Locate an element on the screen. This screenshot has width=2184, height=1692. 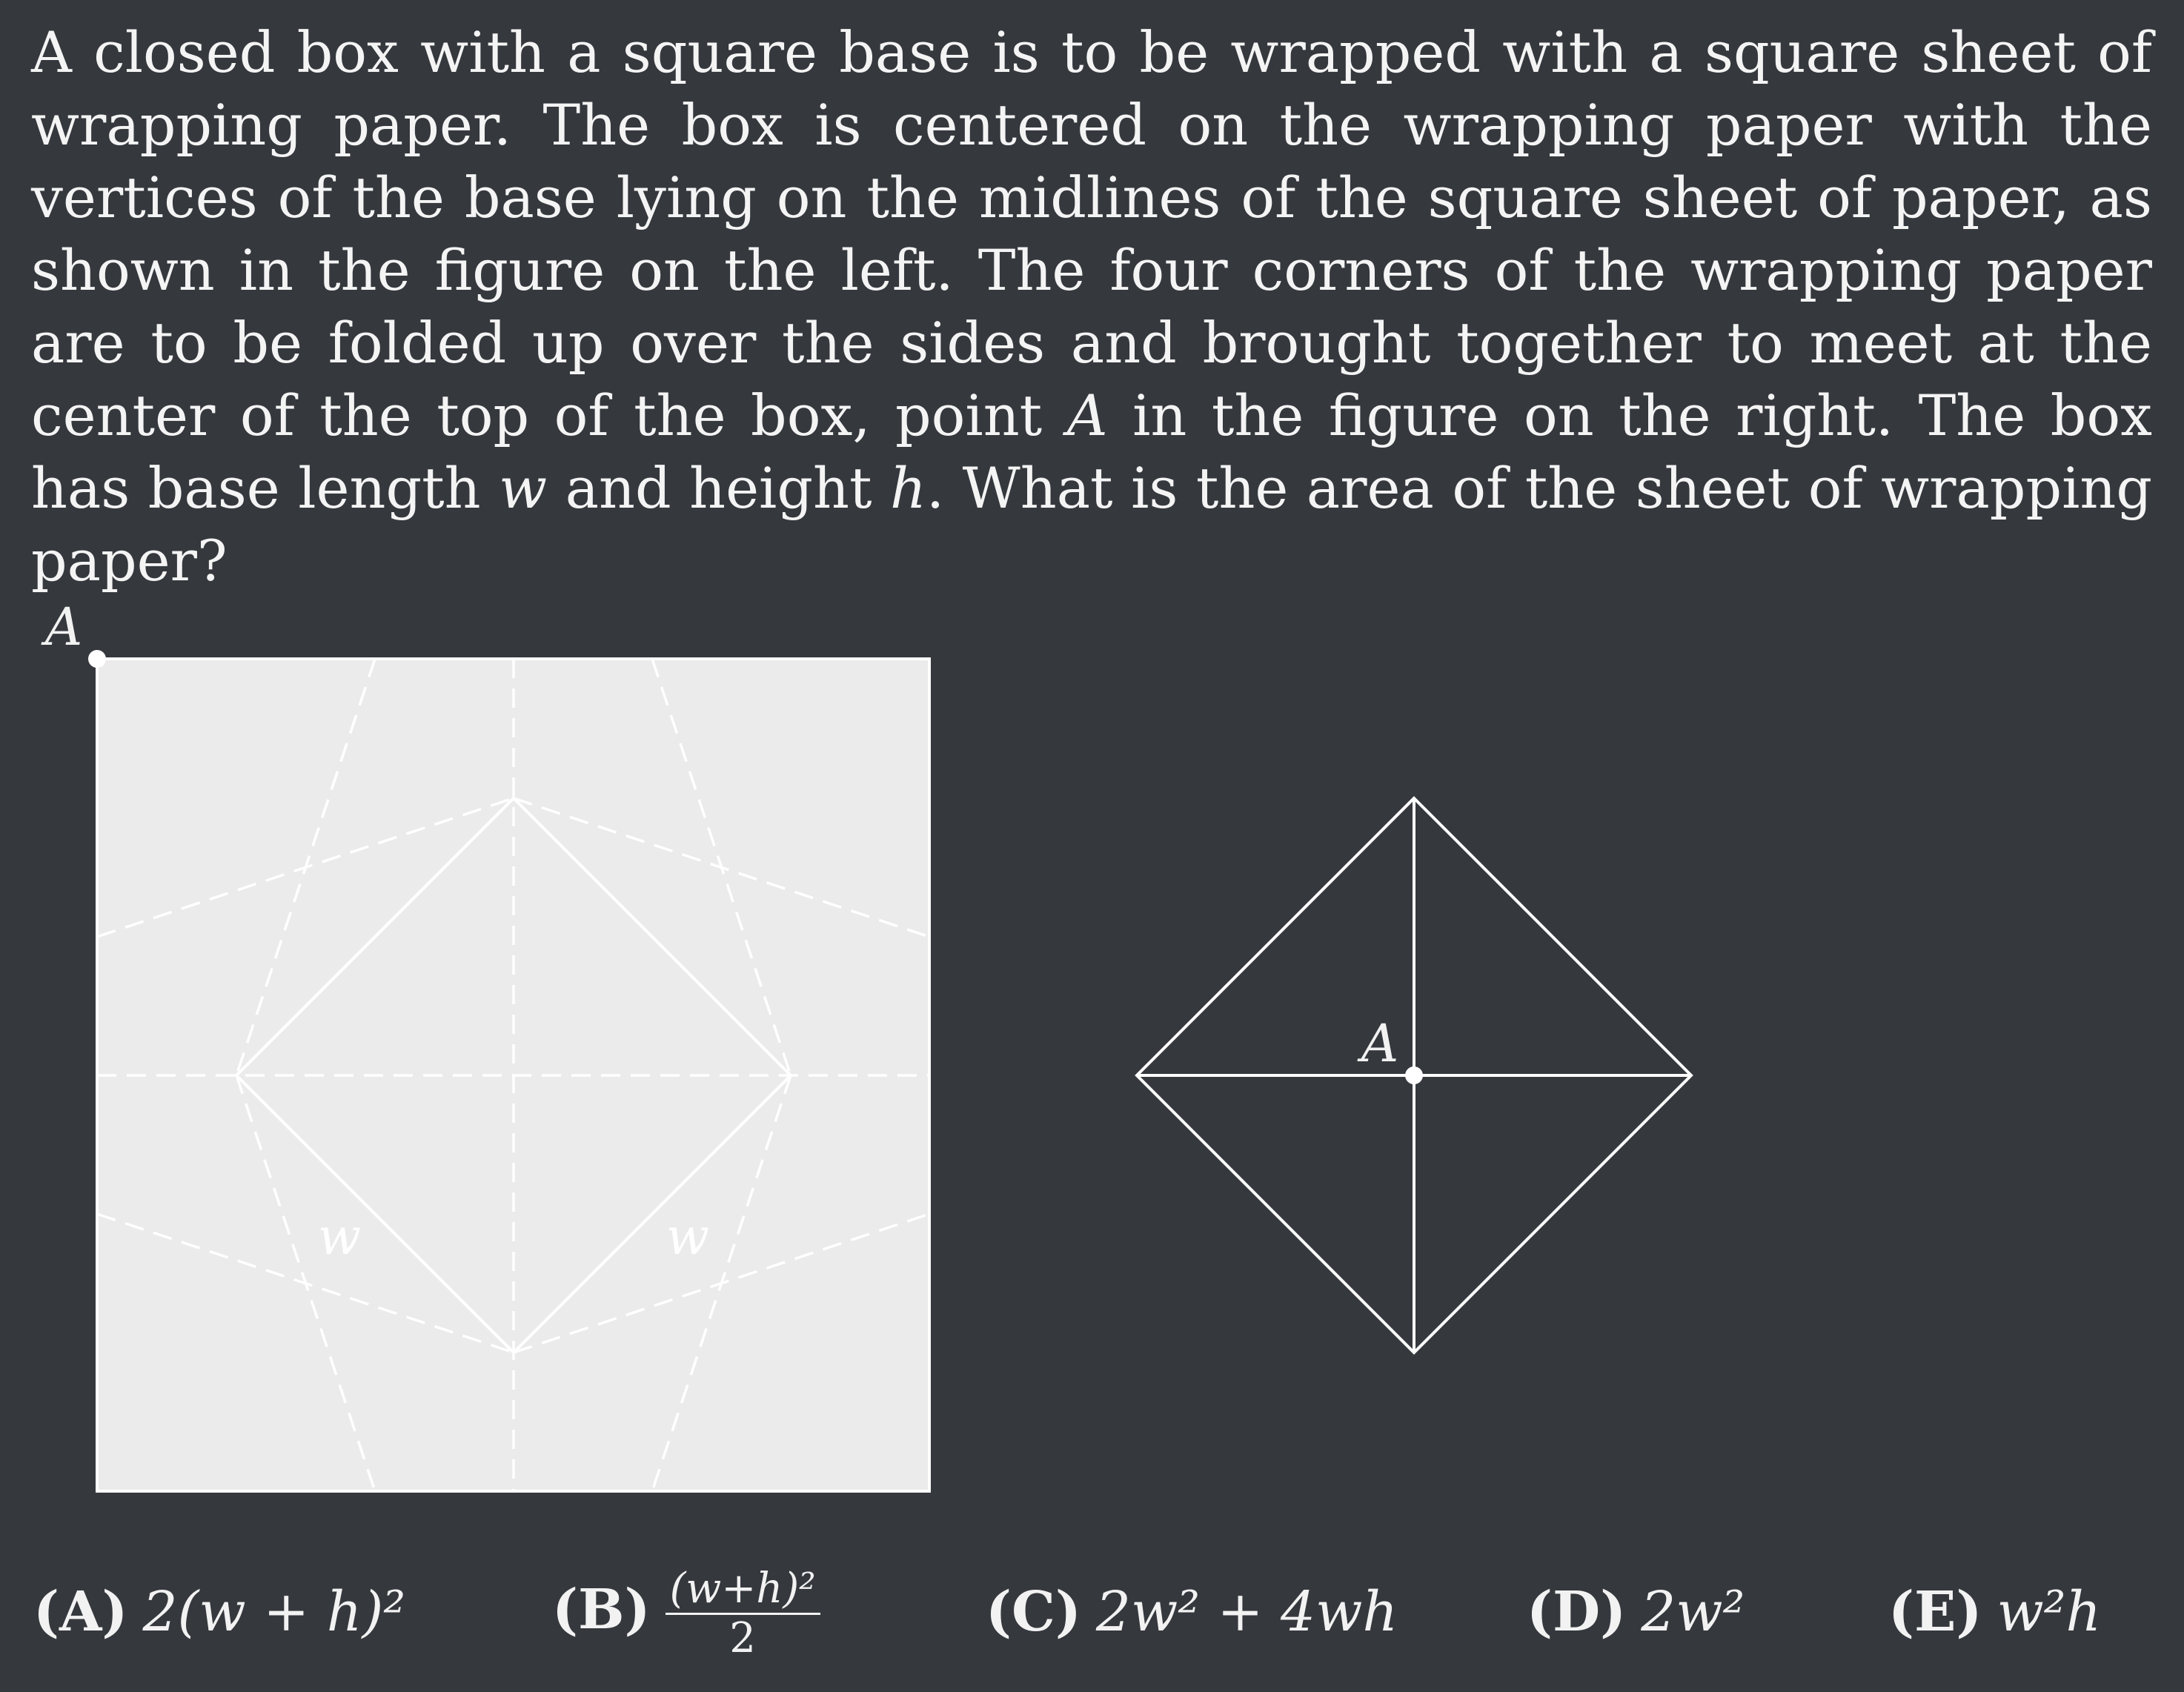
problem-part-3: and height is located at coordinates (719, 488).